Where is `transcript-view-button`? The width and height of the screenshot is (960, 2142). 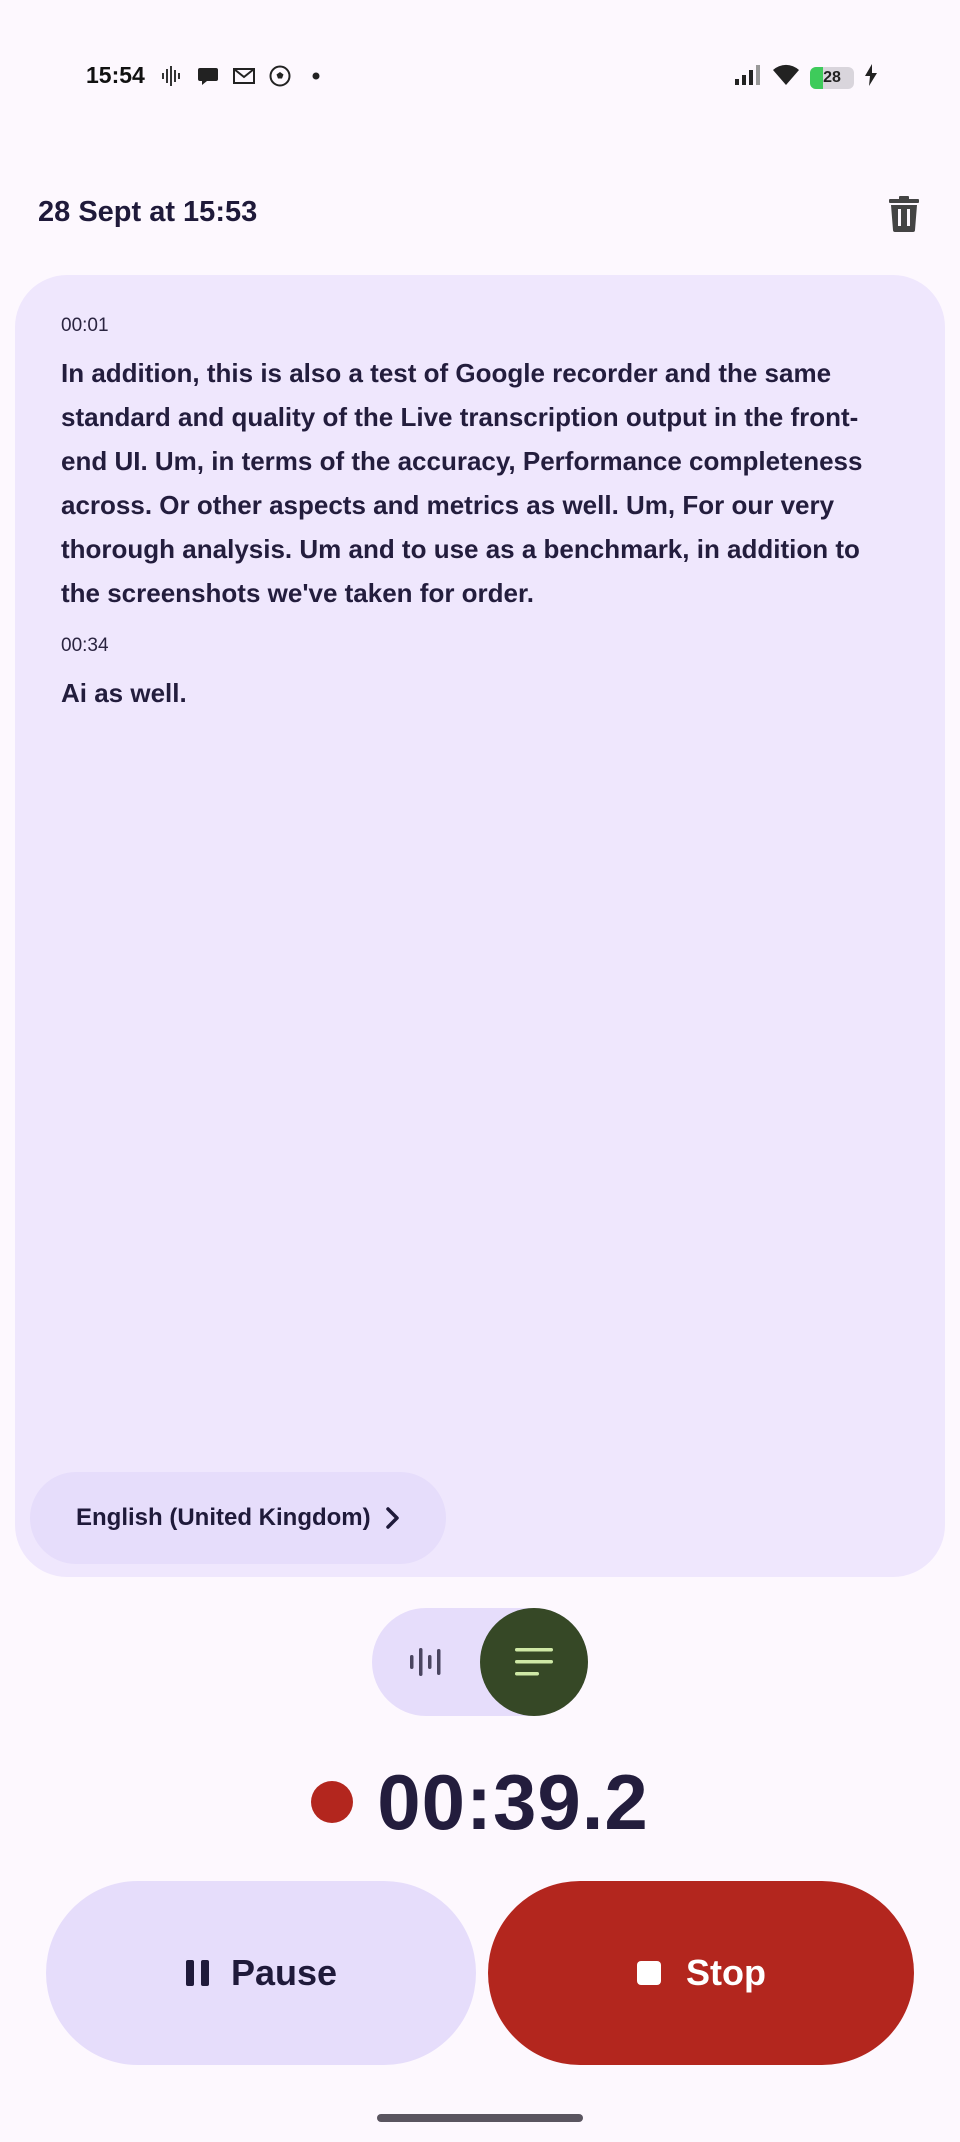 transcript-view-button is located at coordinates (534, 1662).